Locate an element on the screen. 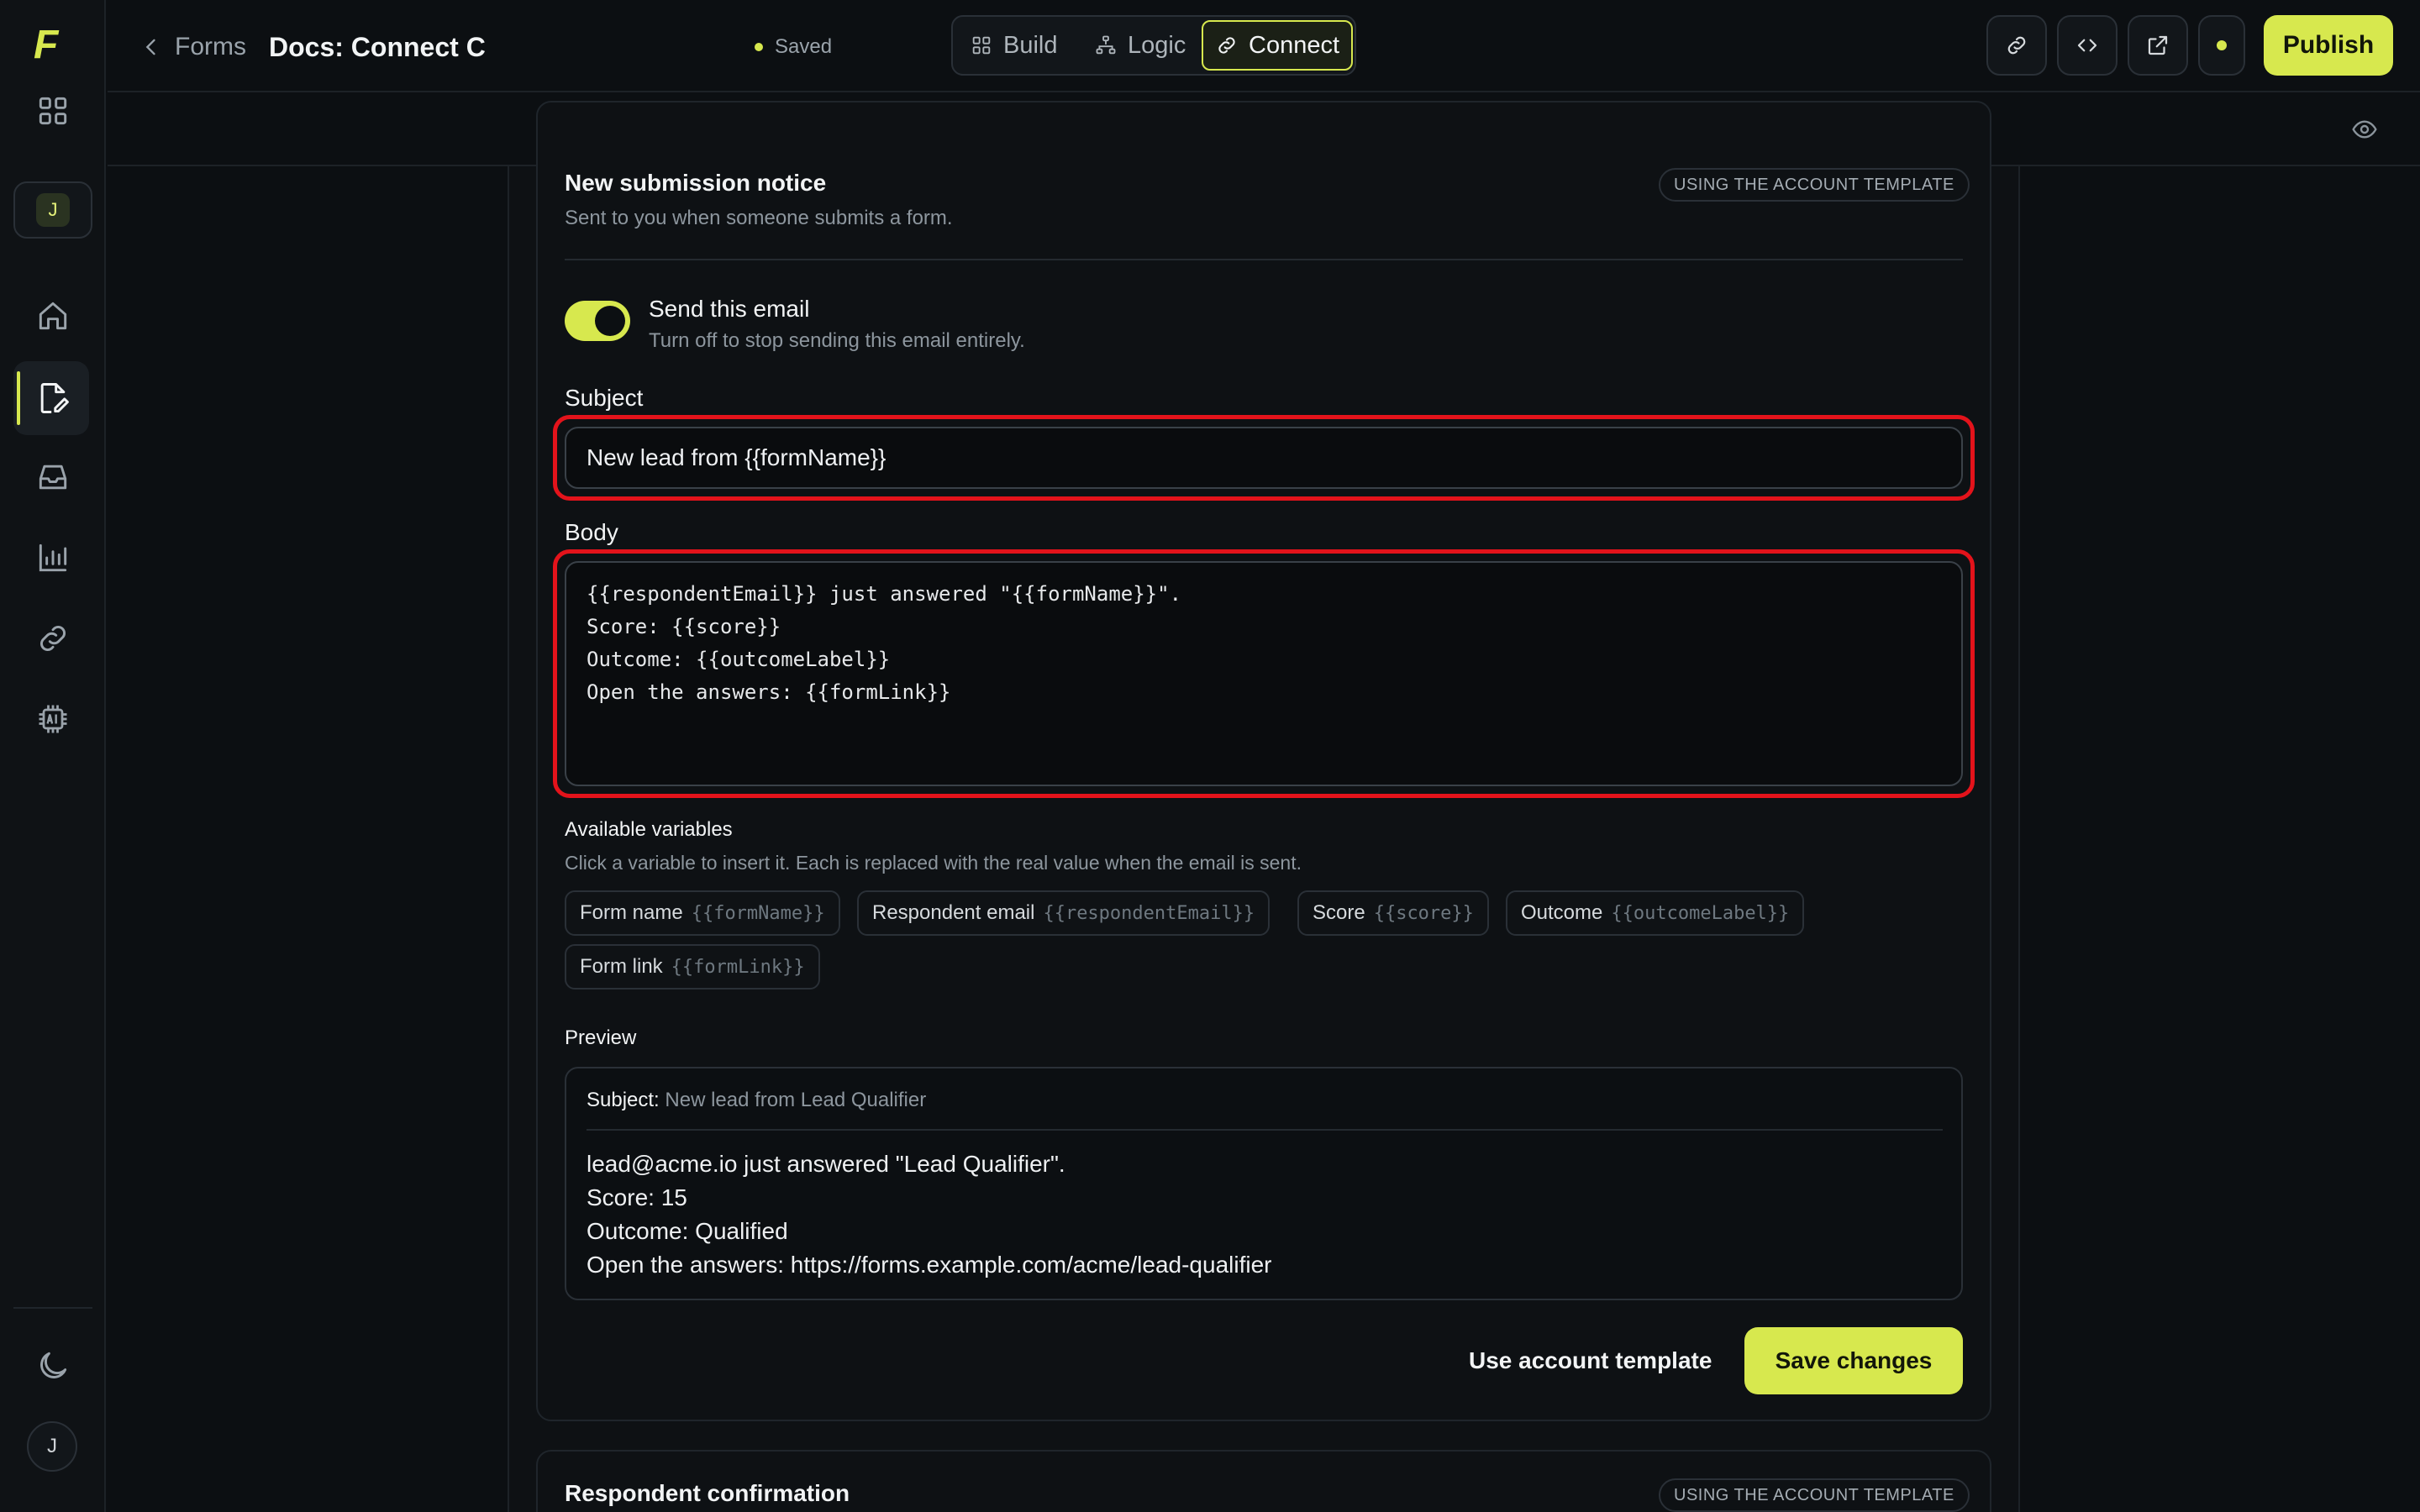  dark-mode-moon-icon is located at coordinates (53, 1366).